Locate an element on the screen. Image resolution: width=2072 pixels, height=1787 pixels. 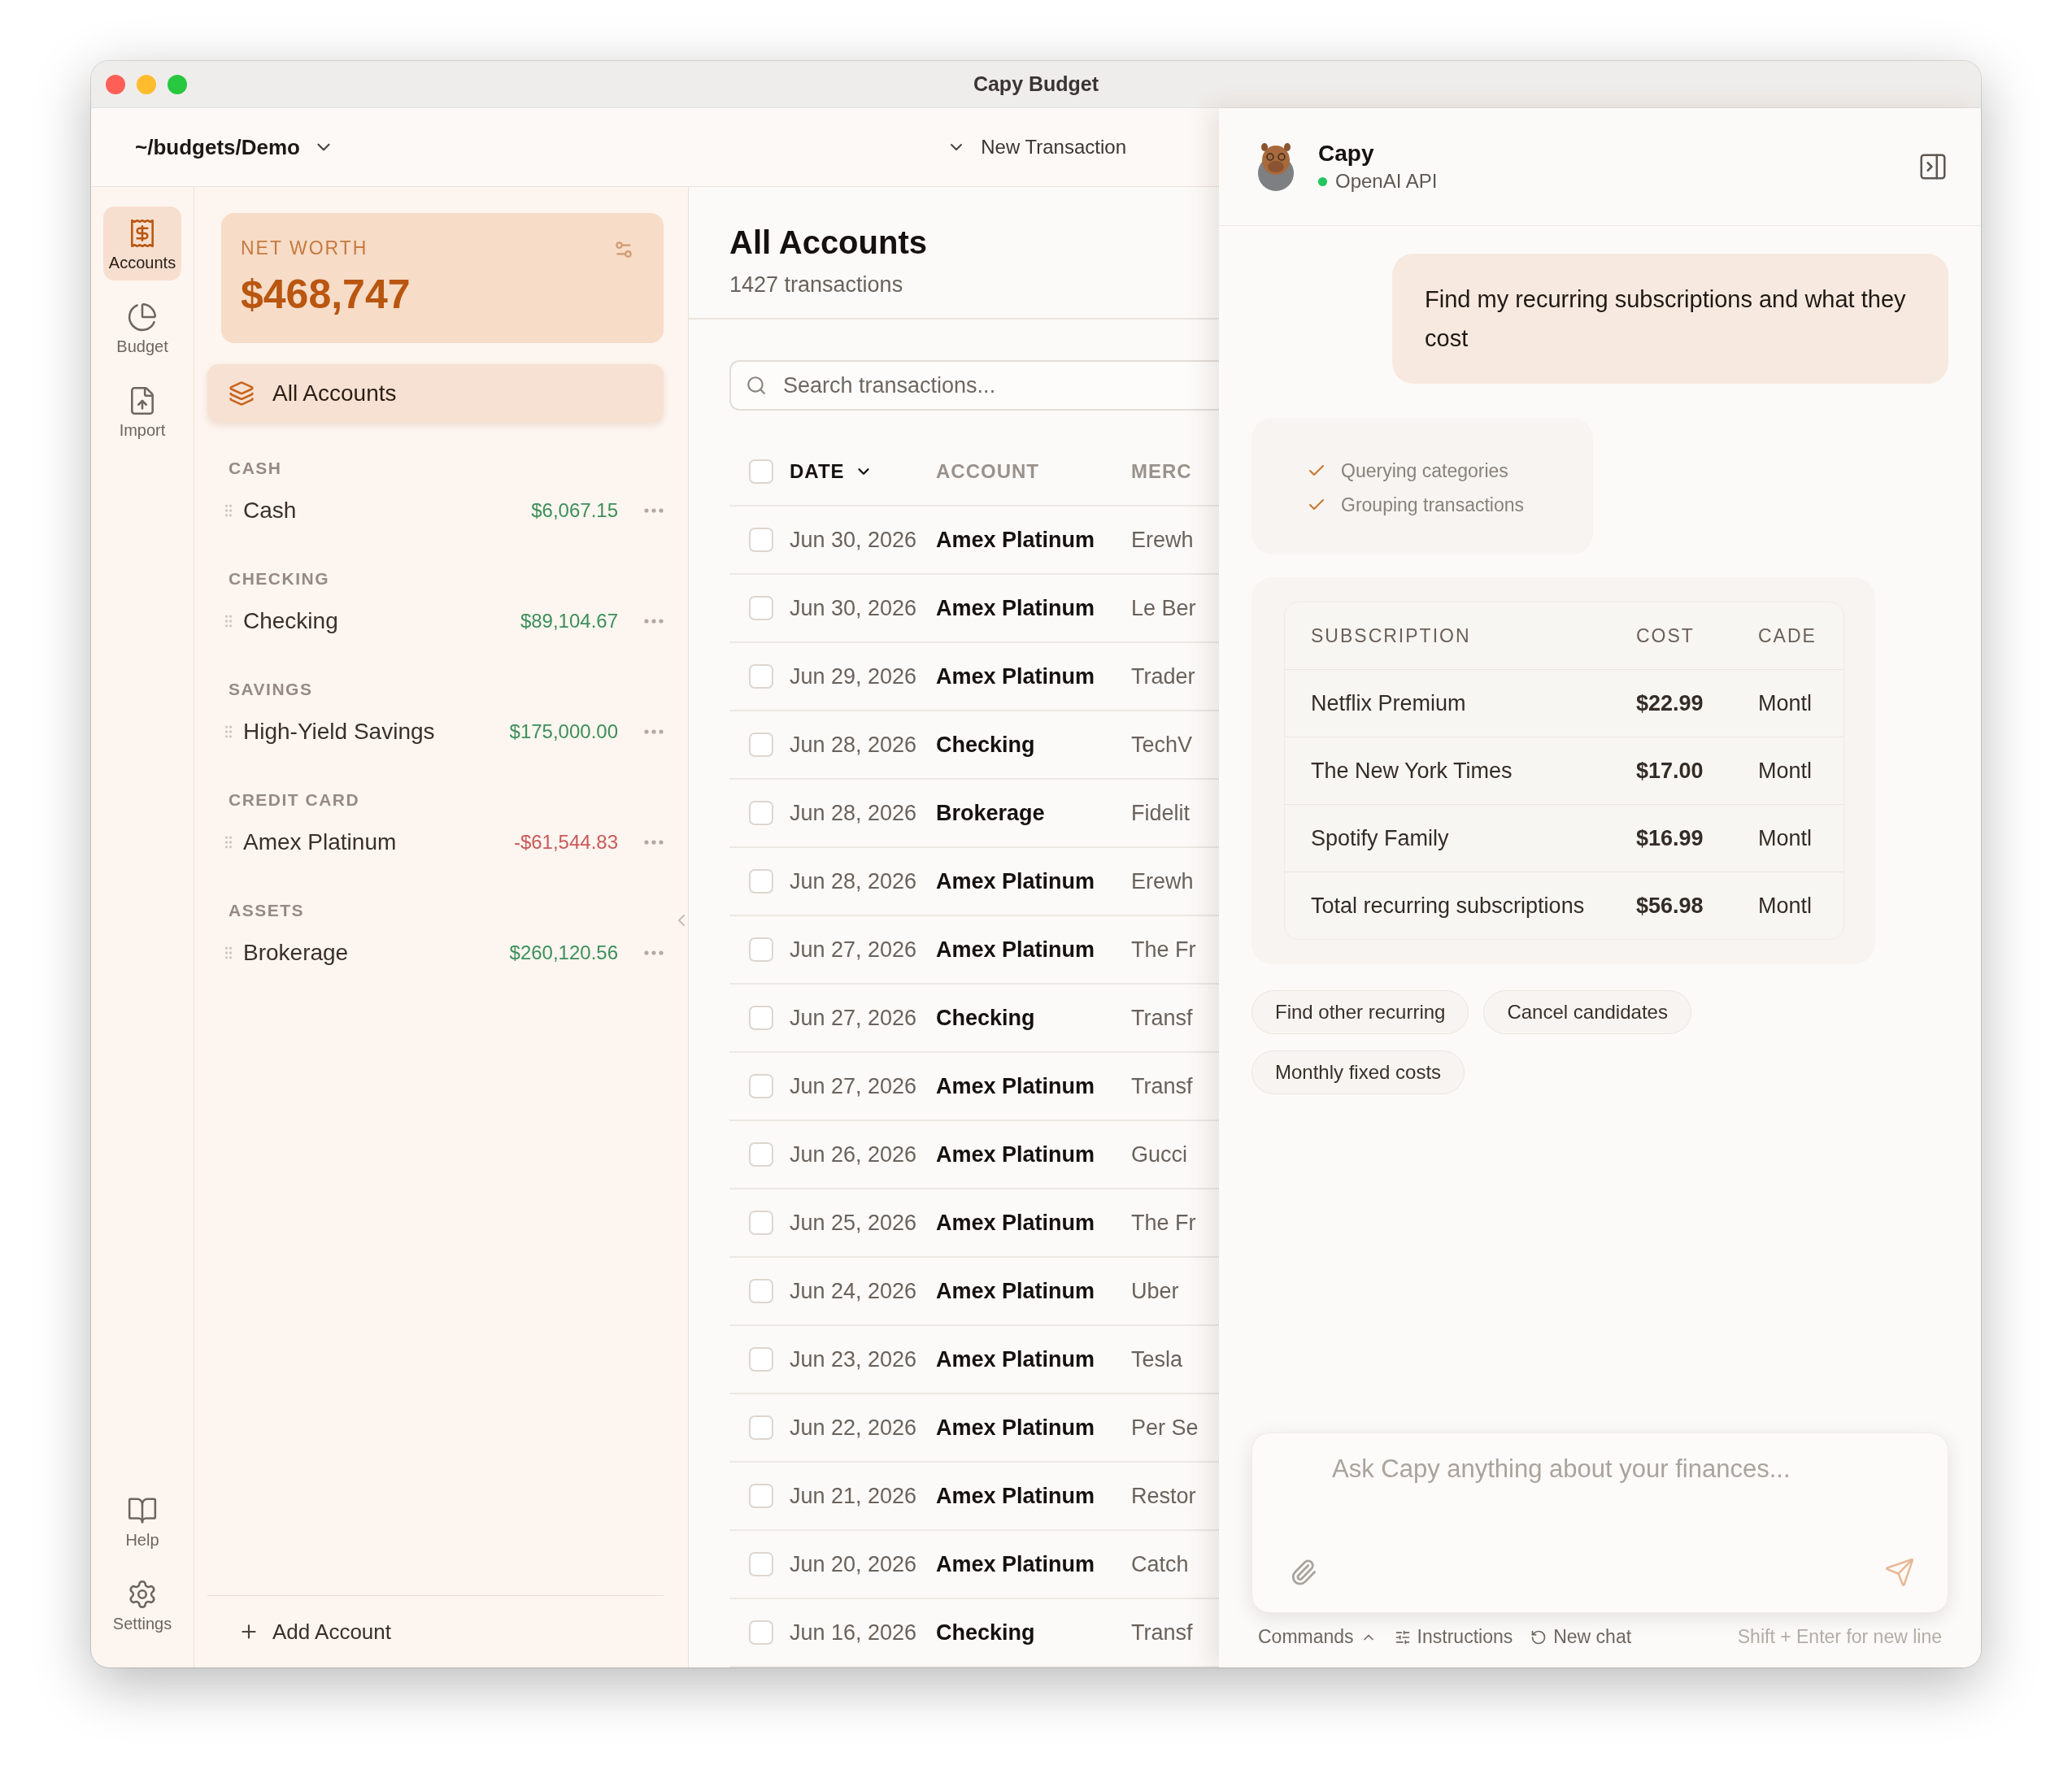
send-button is located at coordinates (1899, 1572).